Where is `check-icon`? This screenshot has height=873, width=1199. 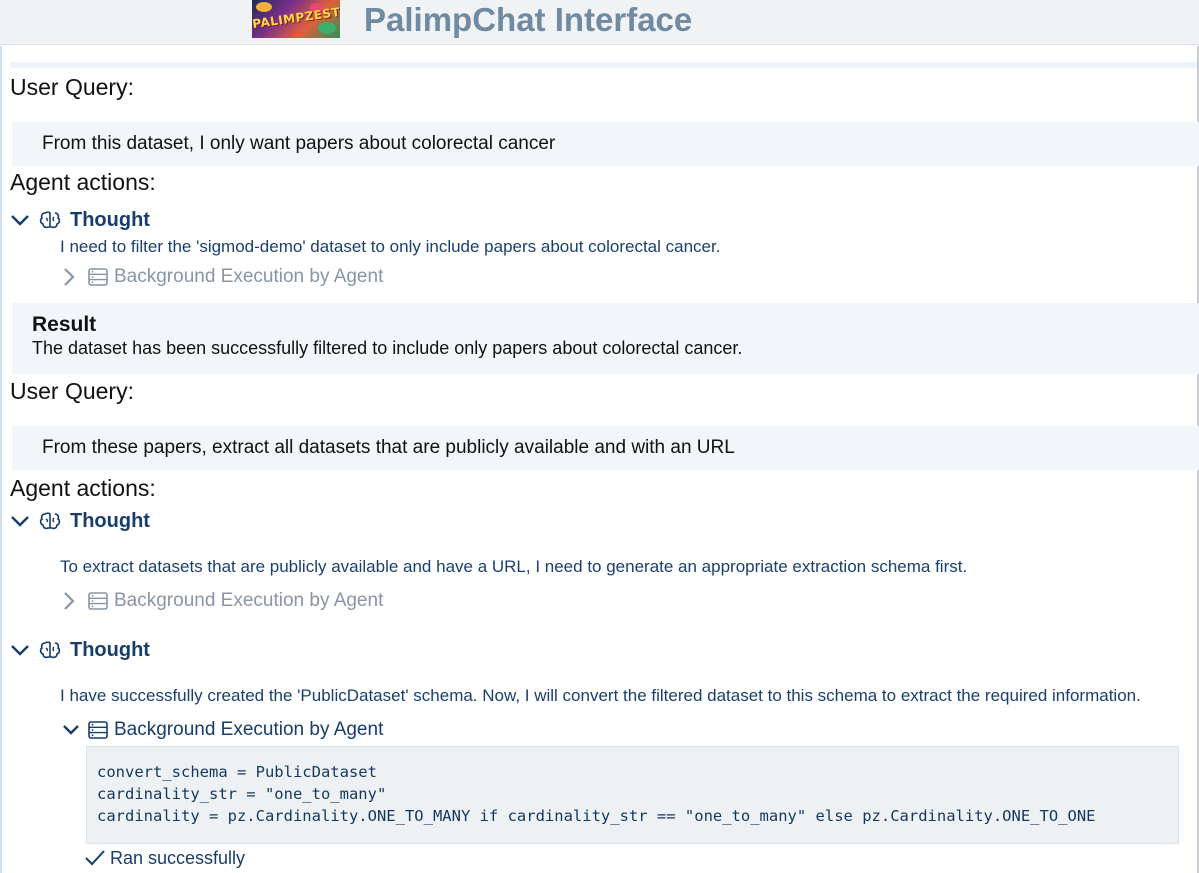
check-icon is located at coordinates (95, 858).